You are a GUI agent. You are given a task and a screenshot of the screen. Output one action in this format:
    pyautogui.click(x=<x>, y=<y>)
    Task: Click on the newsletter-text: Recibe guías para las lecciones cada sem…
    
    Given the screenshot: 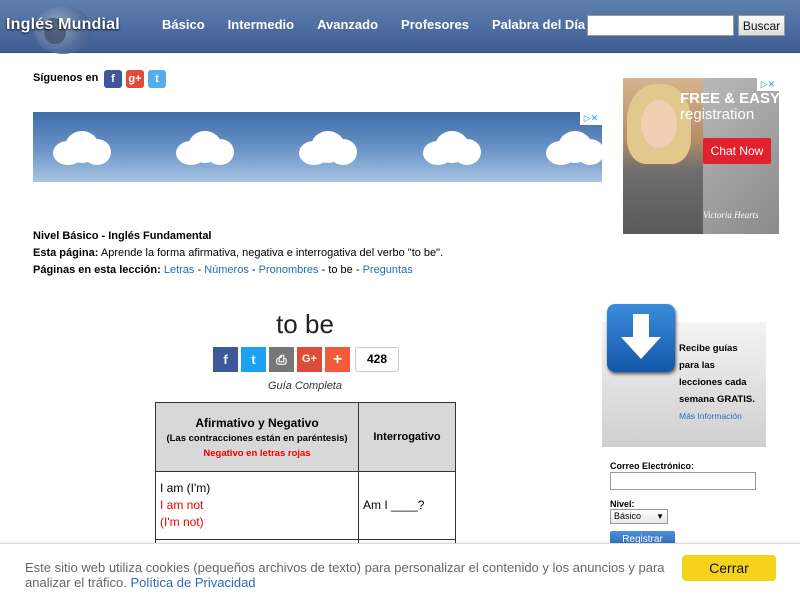 What is the action you would take?
    pyautogui.click(x=717, y=374)
    